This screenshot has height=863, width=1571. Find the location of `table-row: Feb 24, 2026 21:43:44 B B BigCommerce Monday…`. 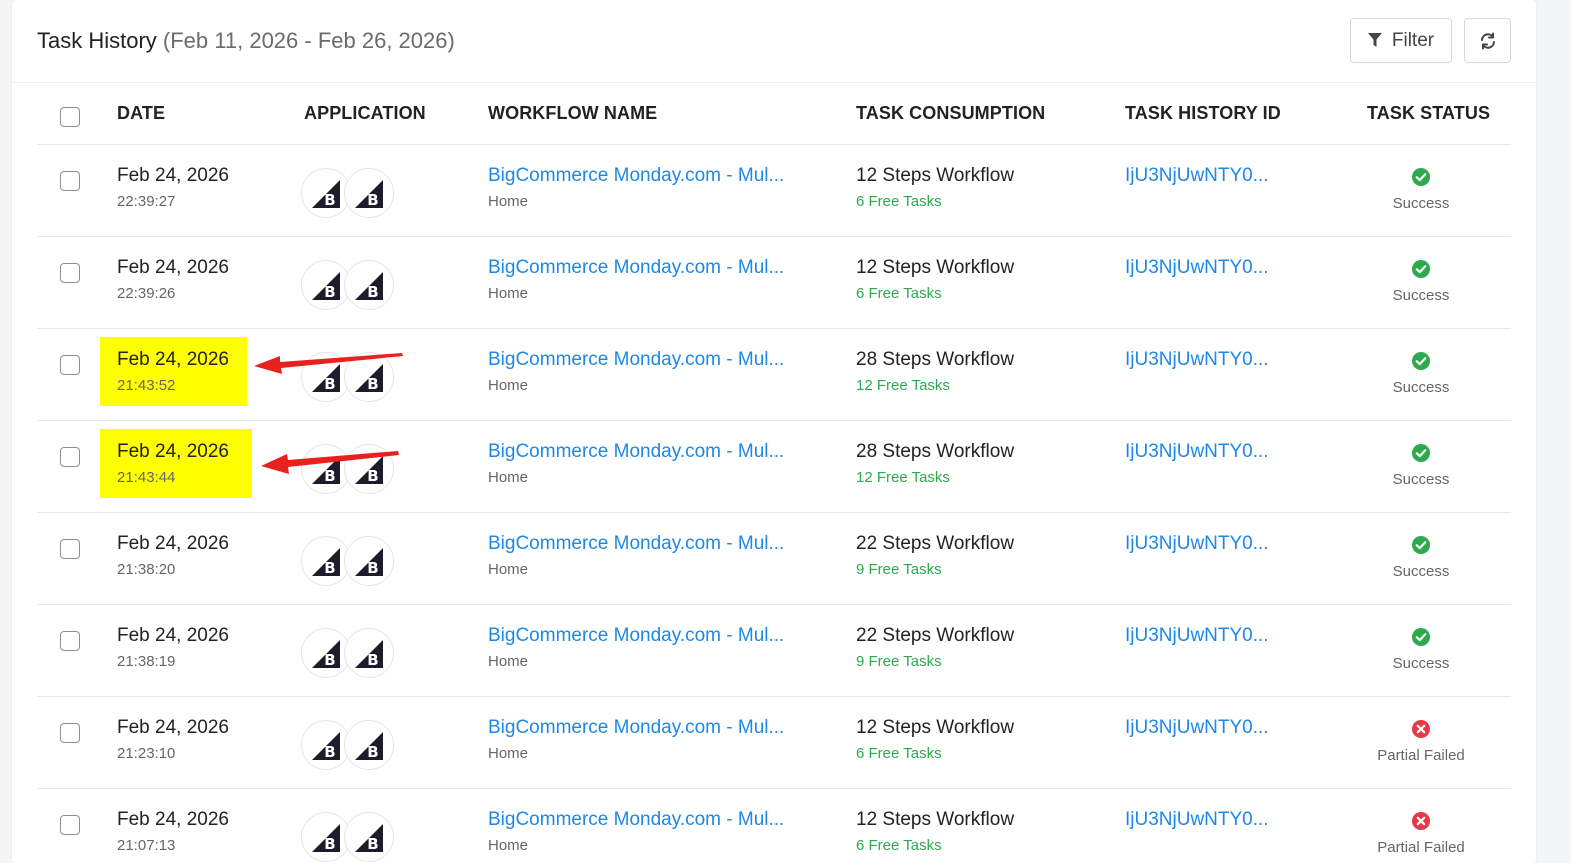

table-row: Feb 24, 2026 21:43:44 B B BigCommerce Monday… is located at coordinates (774, 467).